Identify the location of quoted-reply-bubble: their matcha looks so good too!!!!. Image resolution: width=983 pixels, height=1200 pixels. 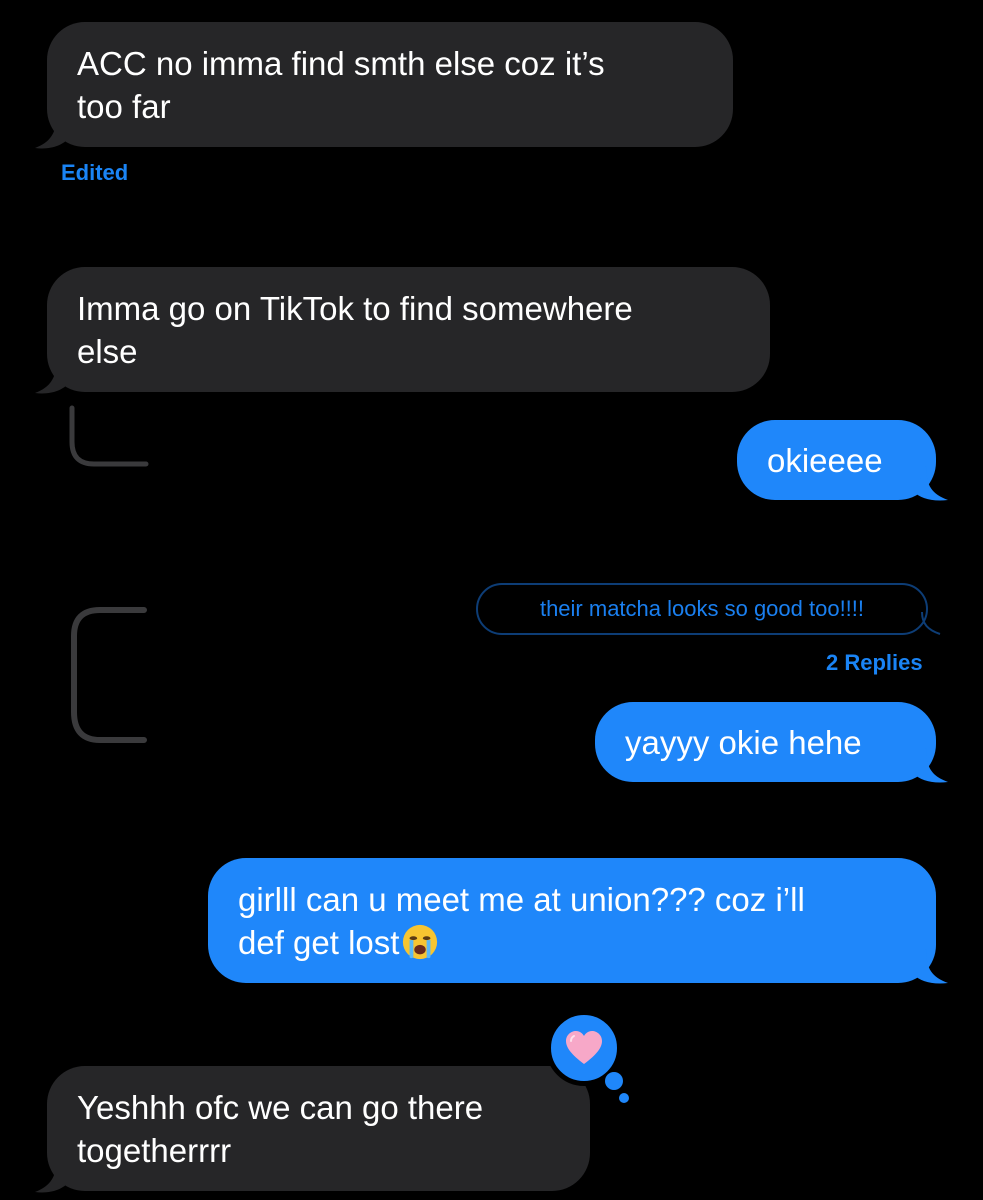
(702, 609).